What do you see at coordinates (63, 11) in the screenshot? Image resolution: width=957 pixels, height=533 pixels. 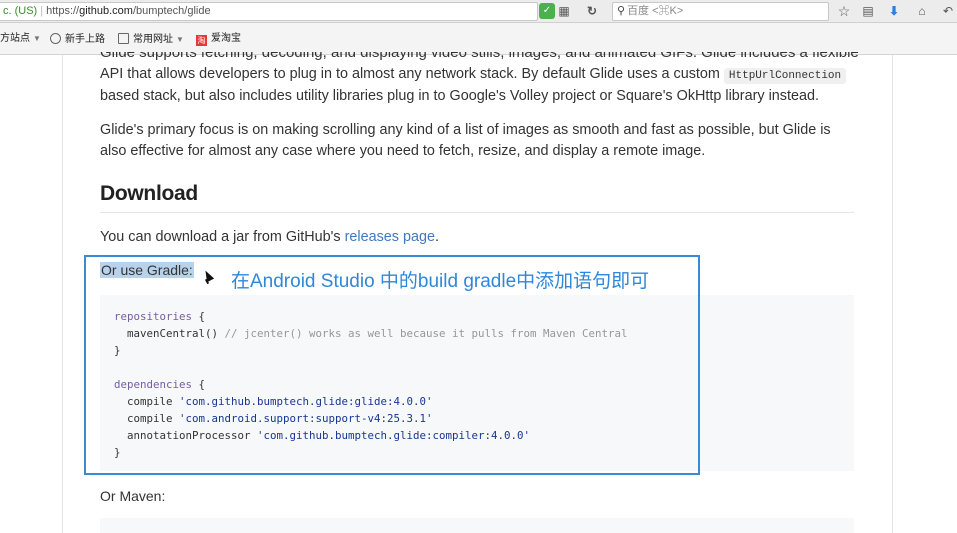 I see `url-scheme: https://` at bounding box center [63, 11].